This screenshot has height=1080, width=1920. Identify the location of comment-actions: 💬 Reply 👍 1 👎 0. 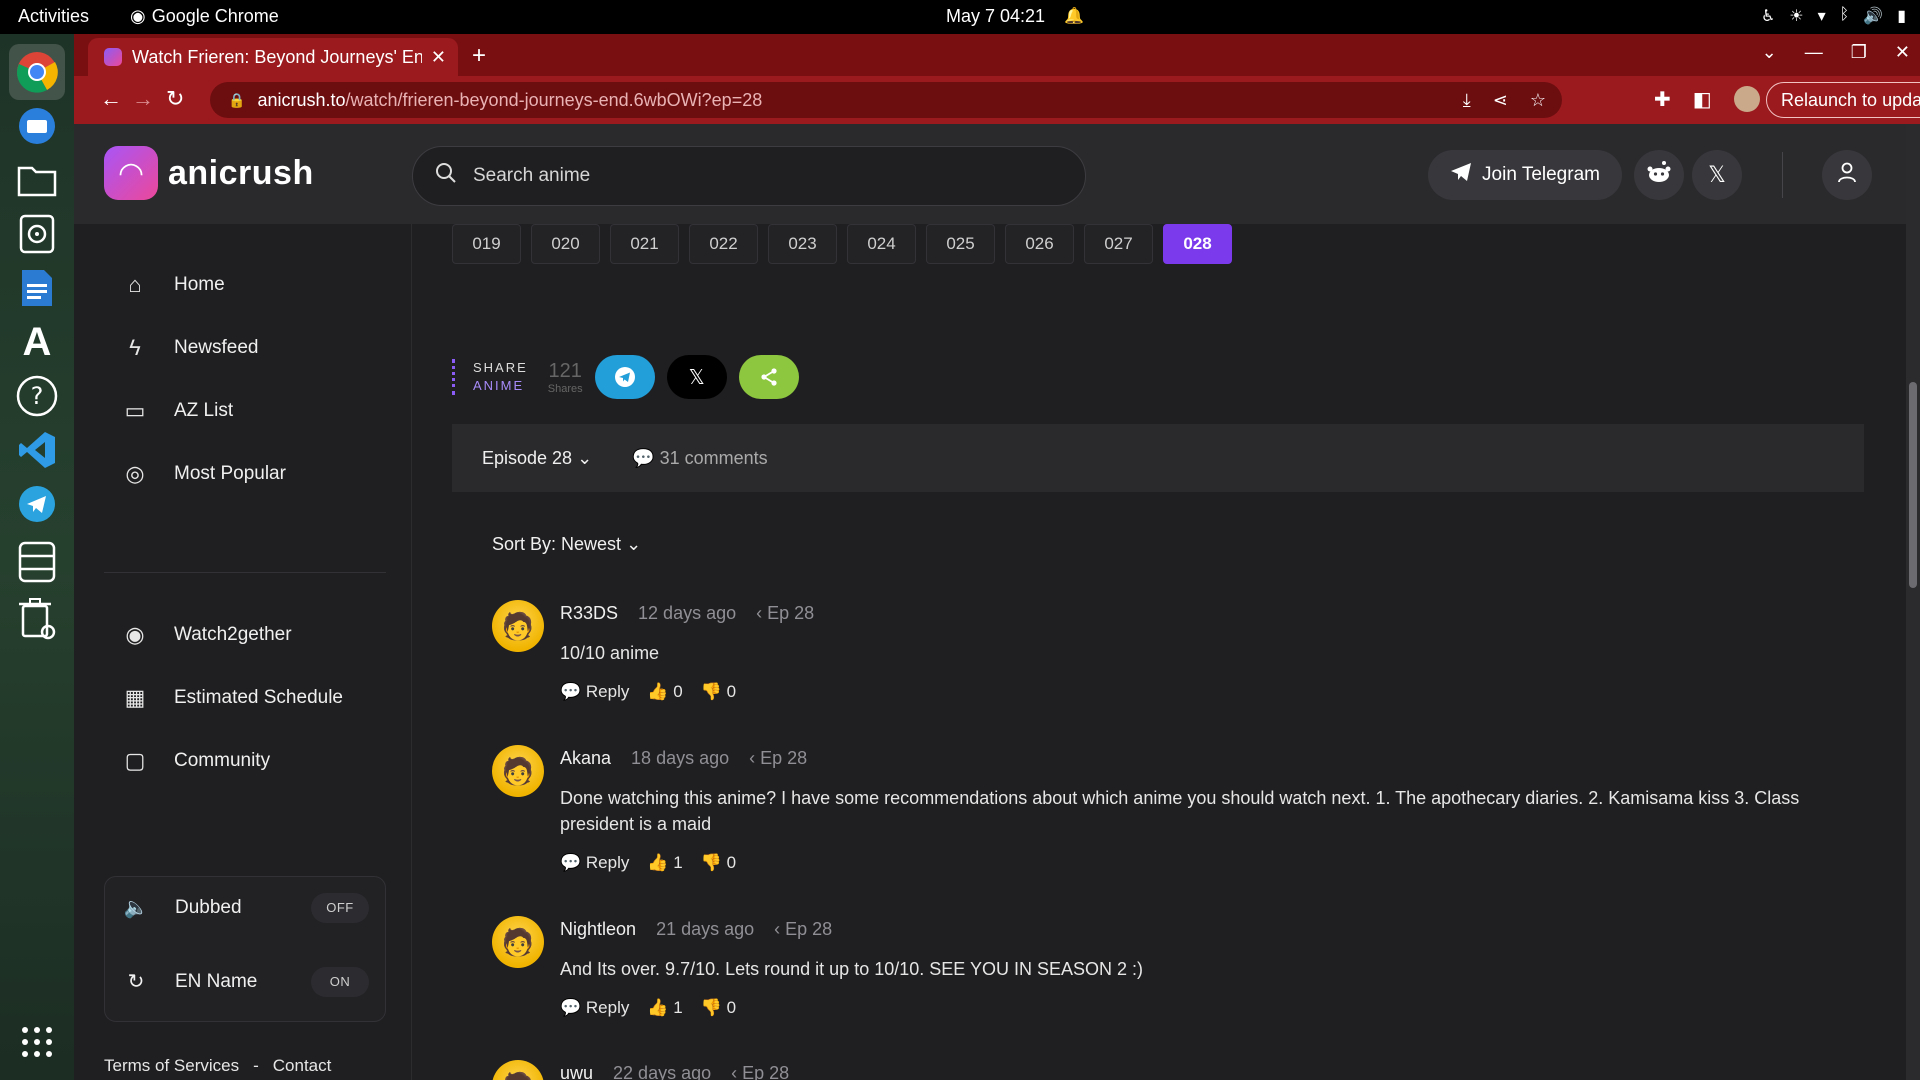
(648, 863).